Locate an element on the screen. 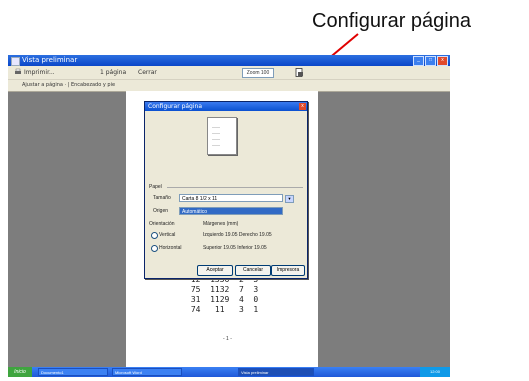 The height and width of the screenshot is (381, 529). app-icon is located at coordinates (15, 61).